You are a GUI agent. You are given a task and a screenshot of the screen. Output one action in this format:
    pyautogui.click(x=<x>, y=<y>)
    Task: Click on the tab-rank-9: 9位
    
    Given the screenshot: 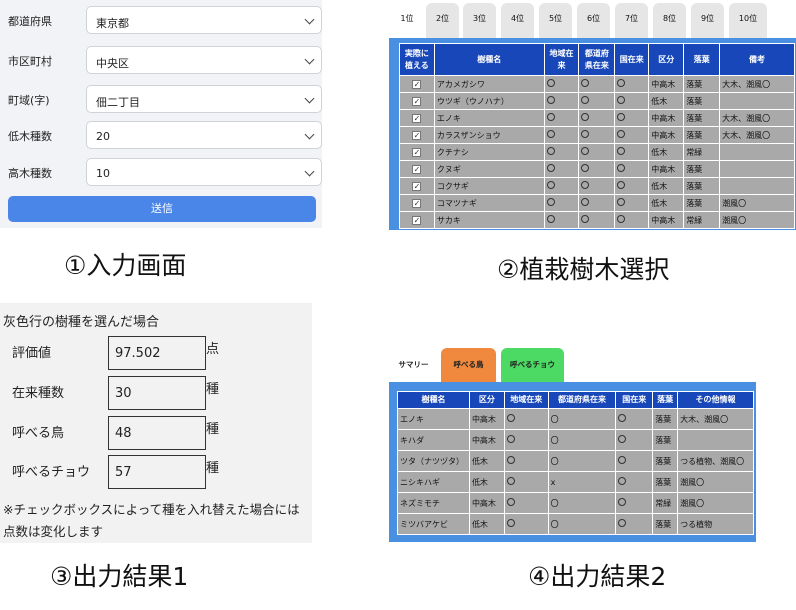 What is the action you would take?
    pyautogui.click(x=707, y=21)
    